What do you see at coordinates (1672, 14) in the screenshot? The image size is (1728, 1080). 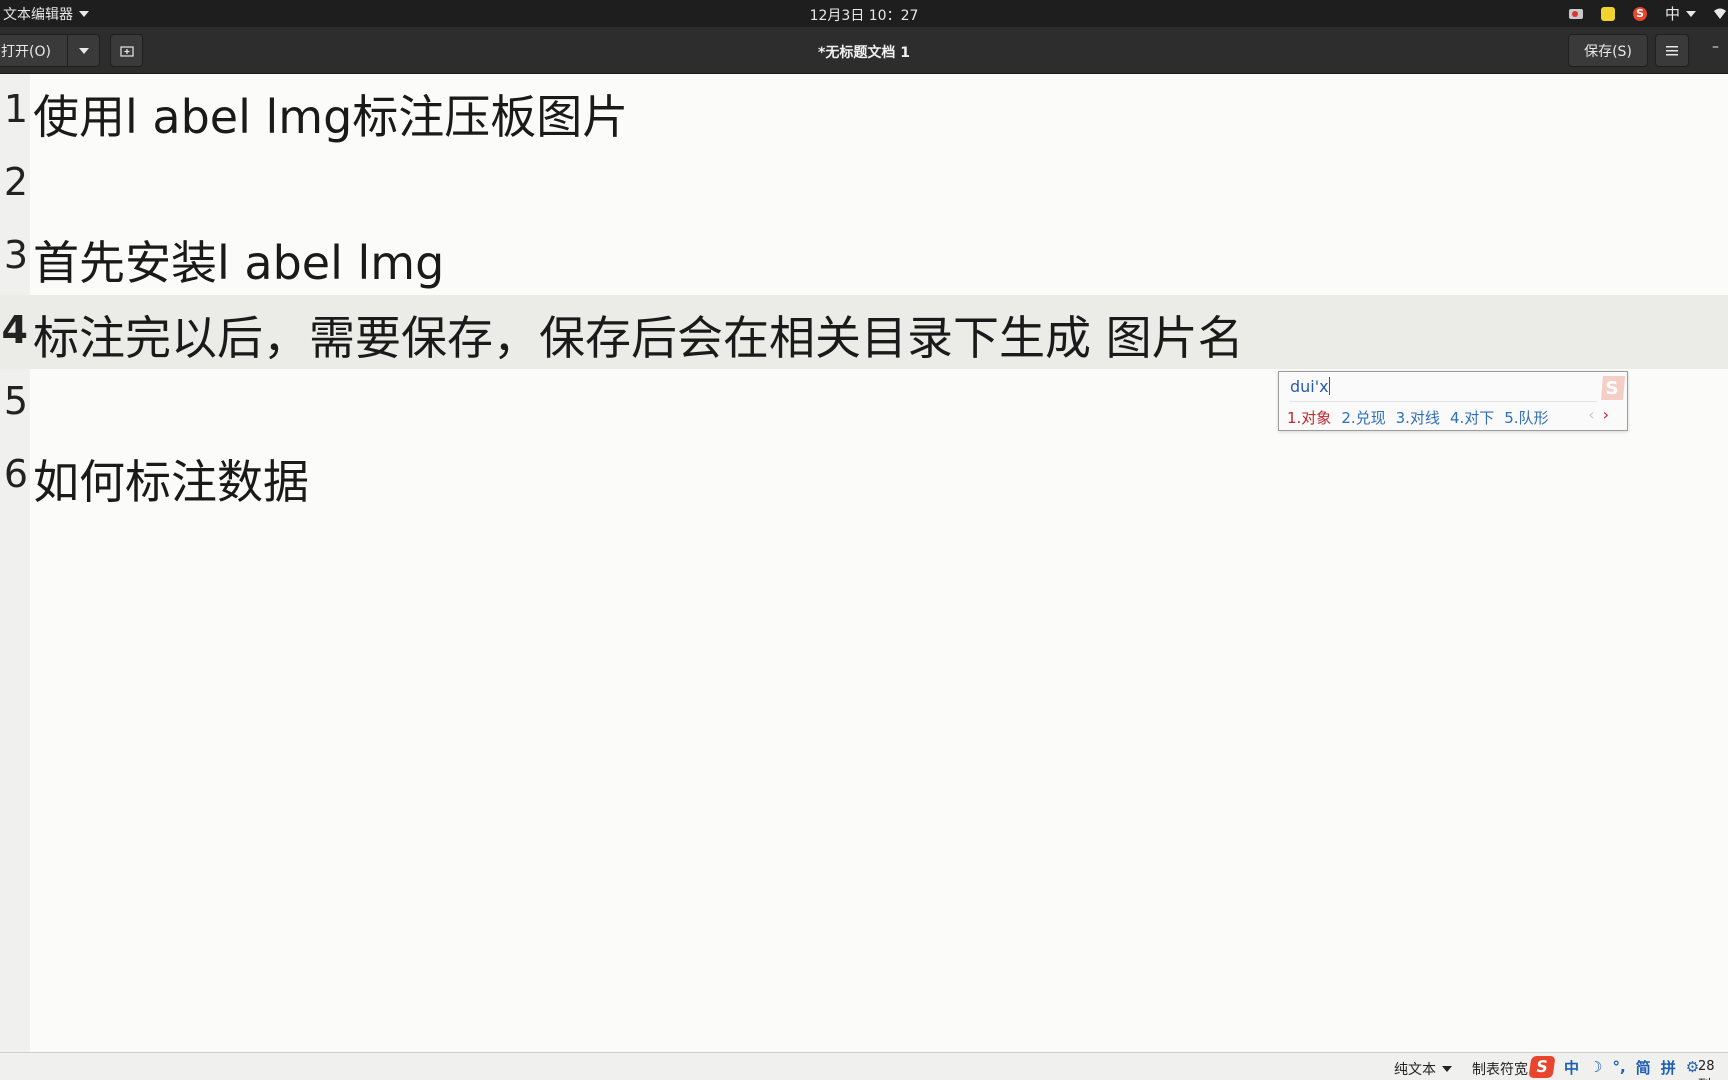 I see `input-method-label: 中` at bounding box center [1672, 14].